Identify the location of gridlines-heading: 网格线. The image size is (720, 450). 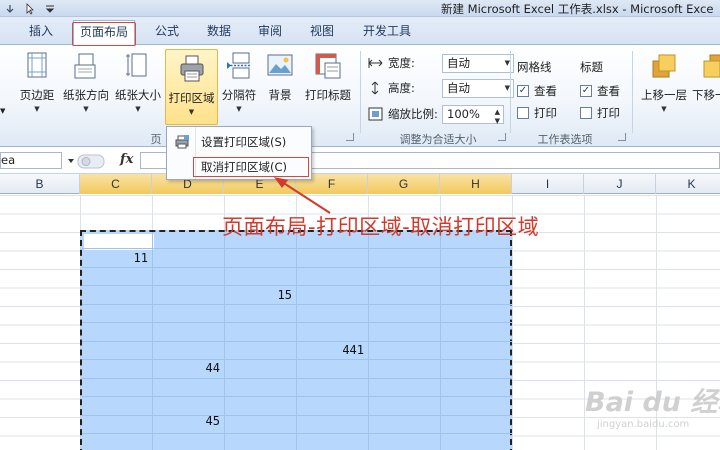
(534, 67).